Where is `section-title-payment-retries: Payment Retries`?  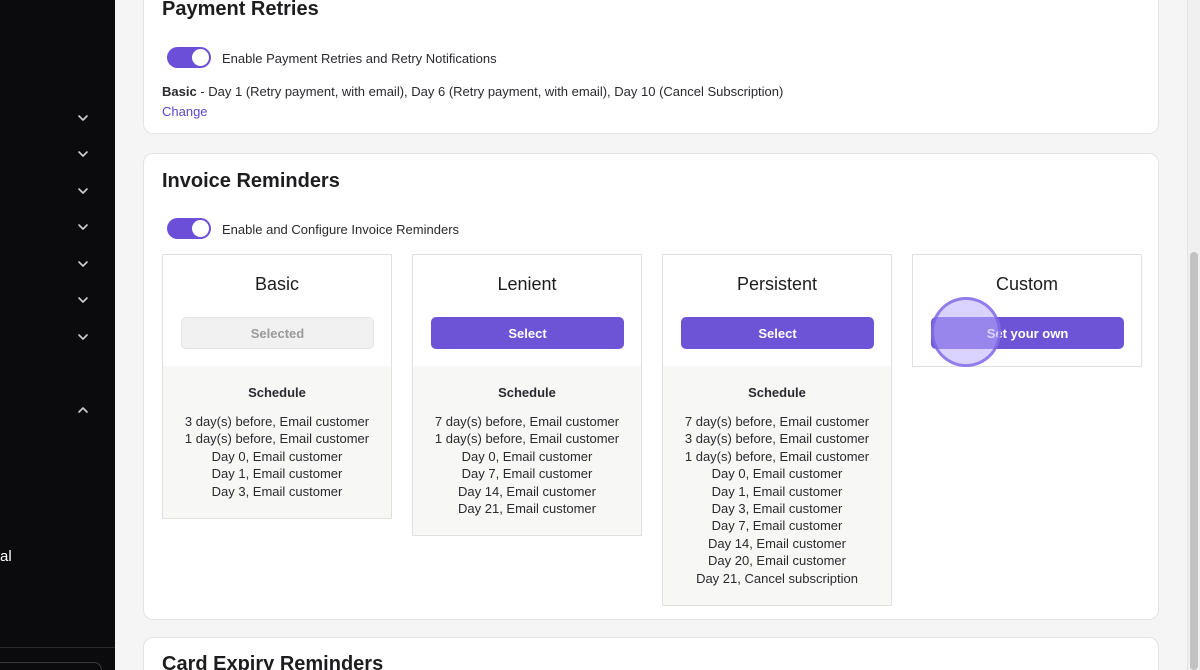 section-title-payment-retries: Payment Retries is located at coordinates (240, 10).